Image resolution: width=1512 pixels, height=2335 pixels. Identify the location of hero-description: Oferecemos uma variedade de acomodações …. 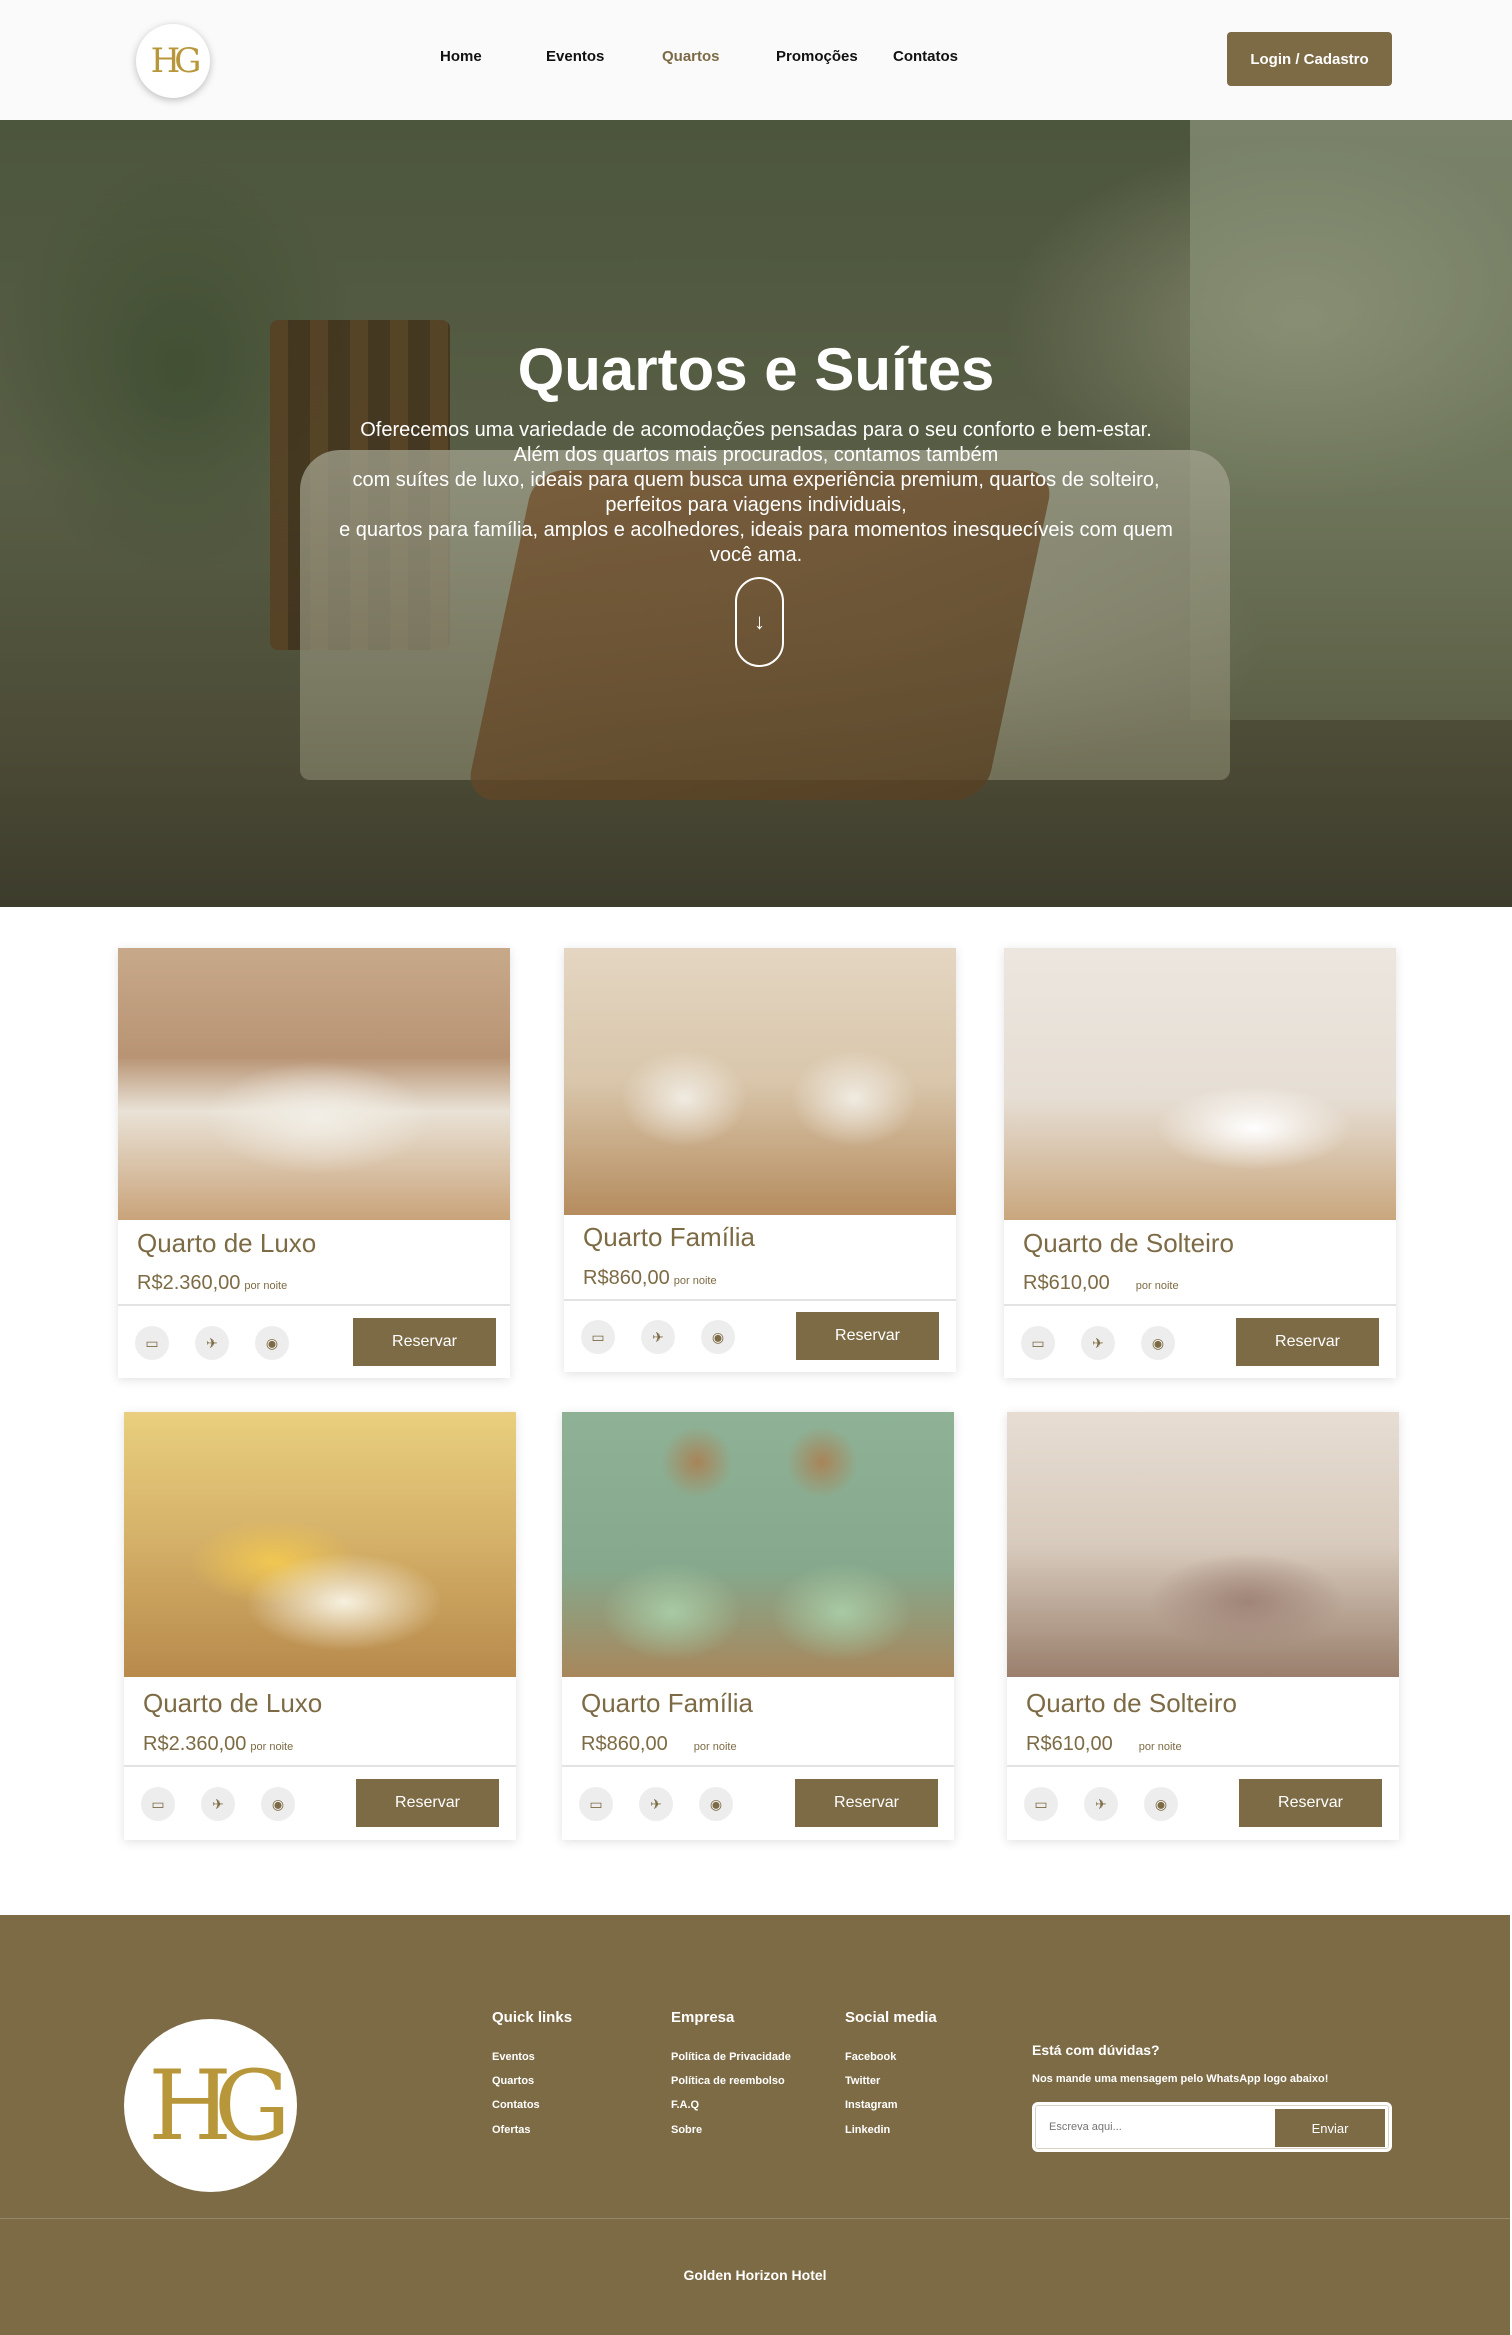
(756, 493).